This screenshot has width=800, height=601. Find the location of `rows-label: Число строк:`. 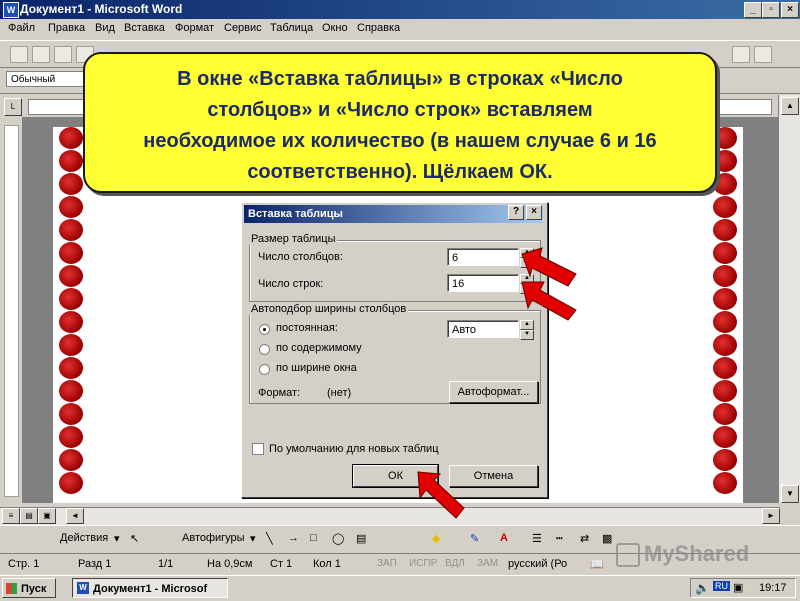

rows-label: Число строк: is located at coordinates (291, 284).